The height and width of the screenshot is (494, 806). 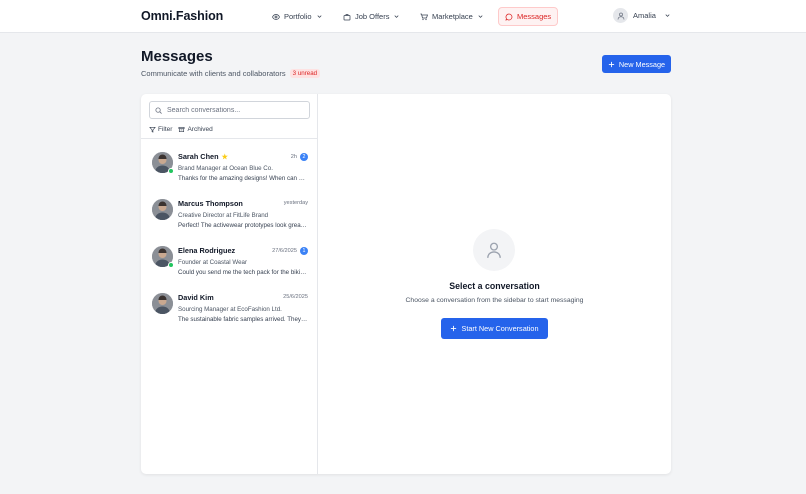 I want to click on nav-marketplace-label: Marketplace, so click(x=452, y=16).